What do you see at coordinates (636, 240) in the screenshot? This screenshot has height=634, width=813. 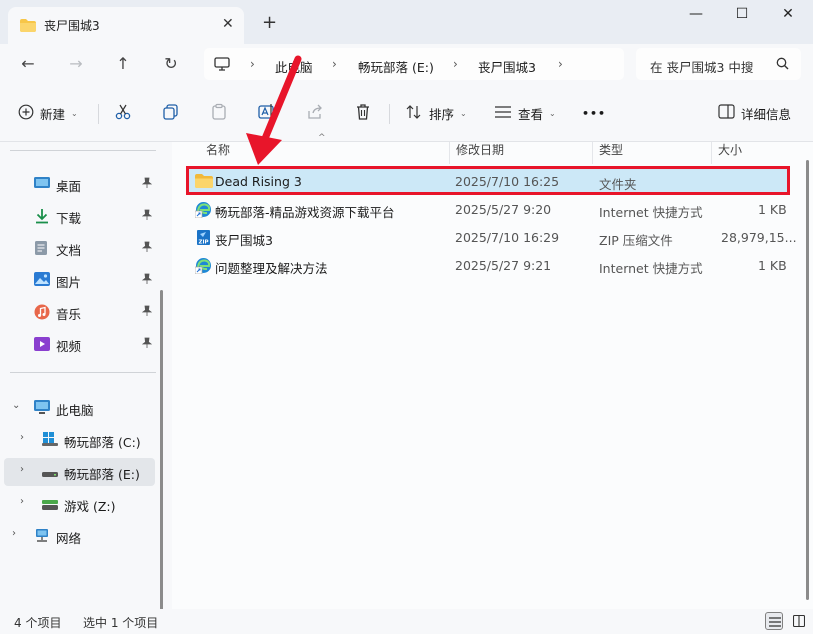 I see `file-type: ZIP 压缩文件` at bounding box center [636, 240].